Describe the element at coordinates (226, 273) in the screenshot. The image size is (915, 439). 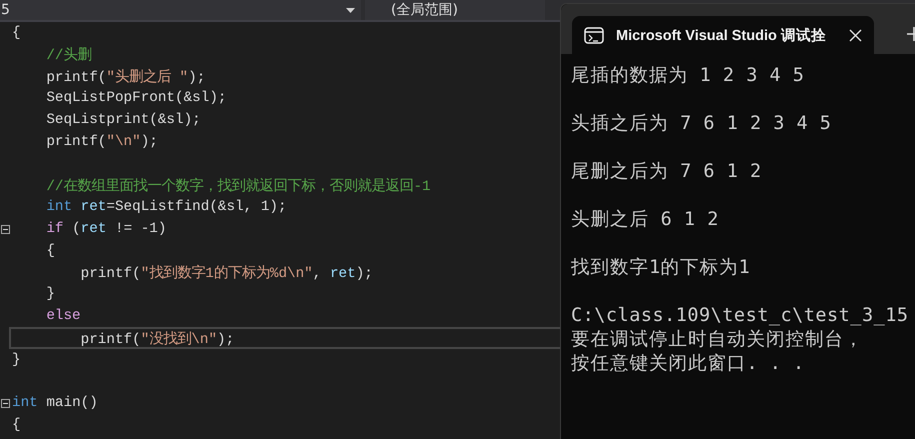
I see `code-line: printf("找到数字1的下标为%d\n", ret);` at that location.